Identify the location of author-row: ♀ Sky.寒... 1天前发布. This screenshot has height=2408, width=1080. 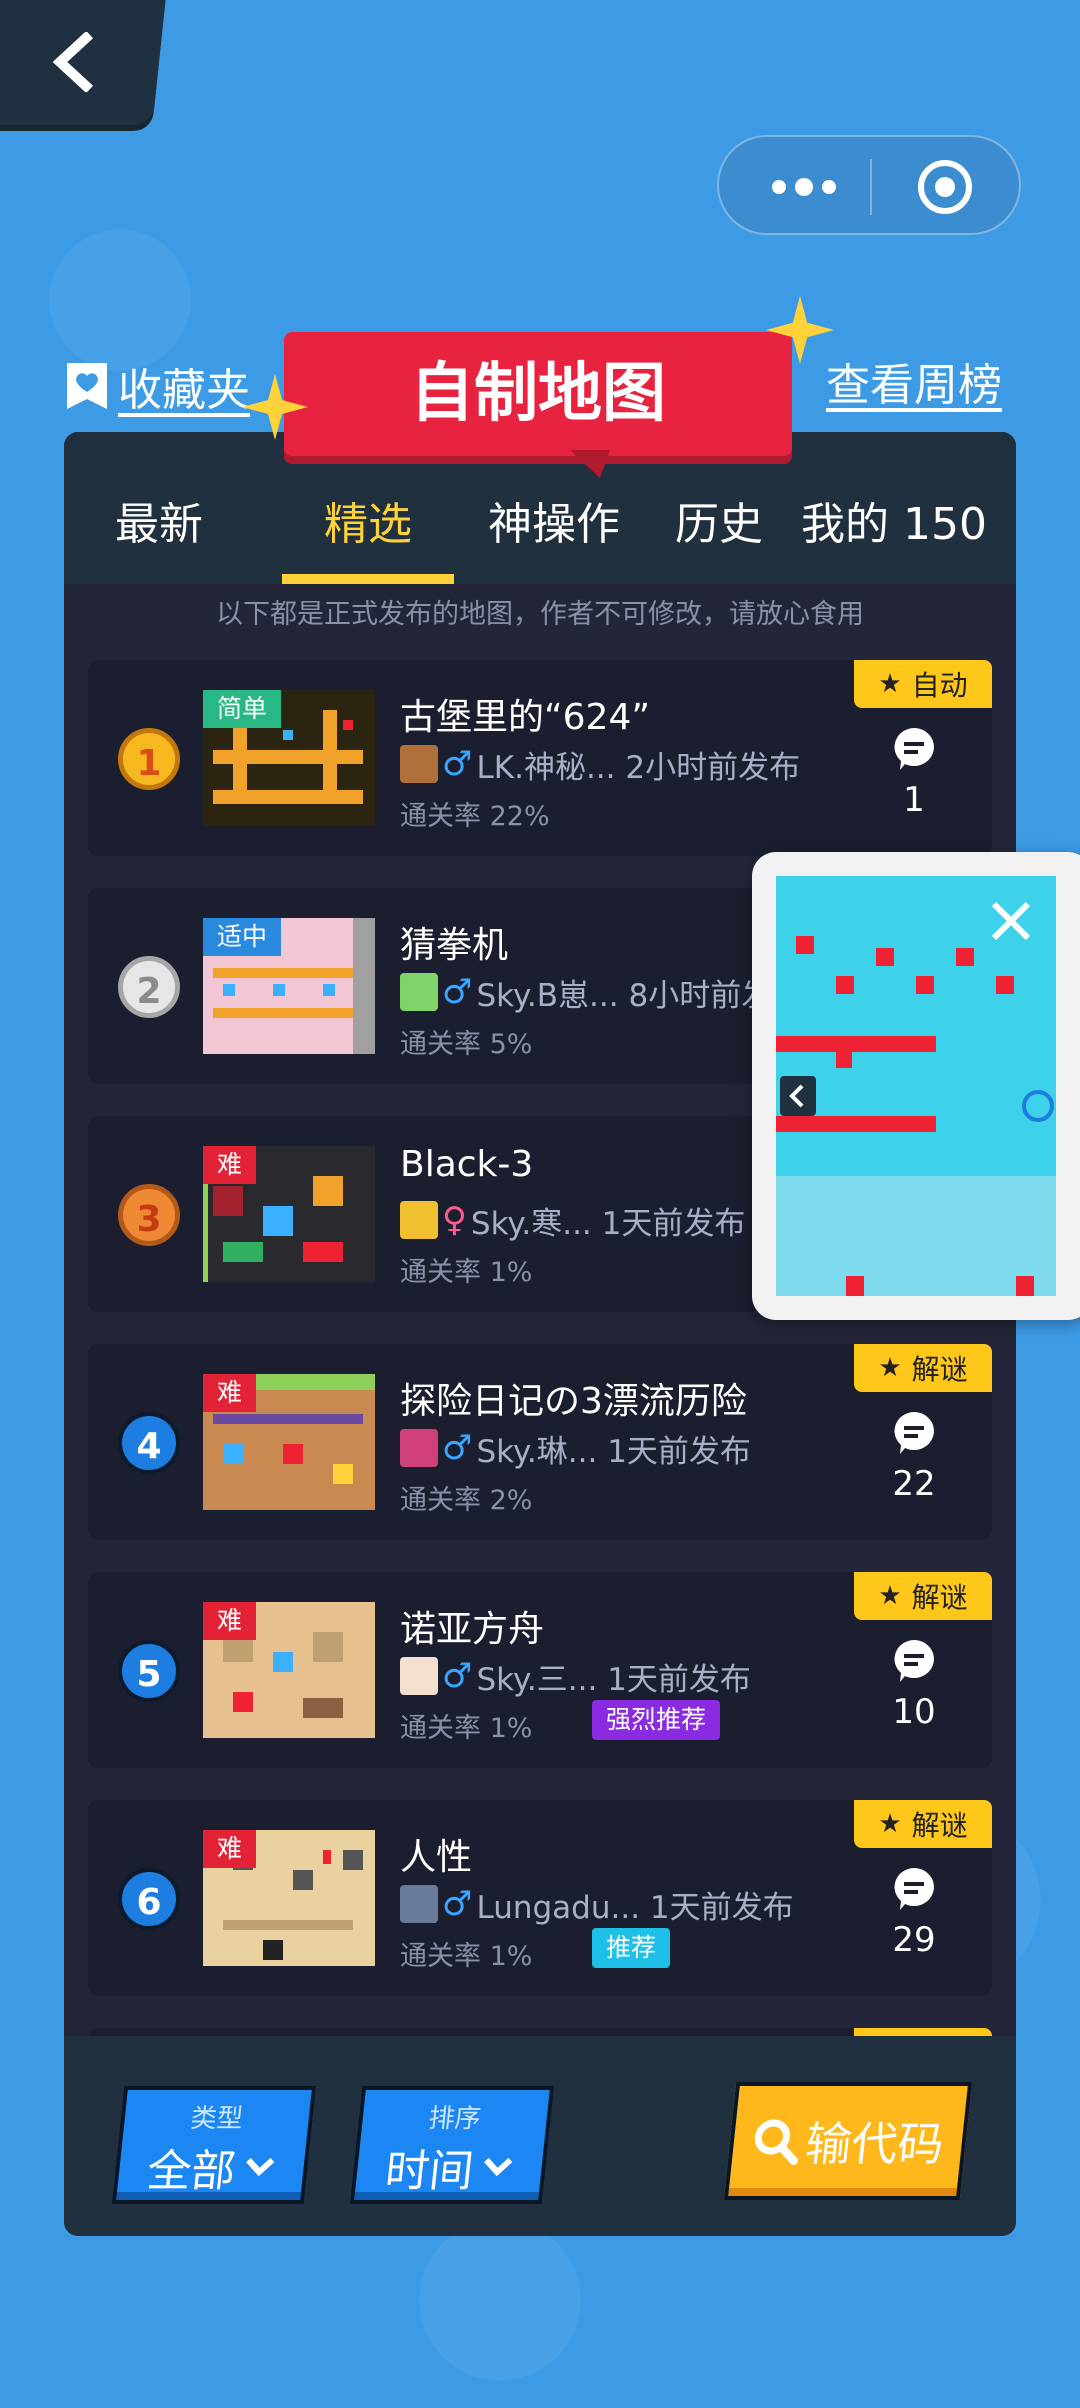
(572, 1220).